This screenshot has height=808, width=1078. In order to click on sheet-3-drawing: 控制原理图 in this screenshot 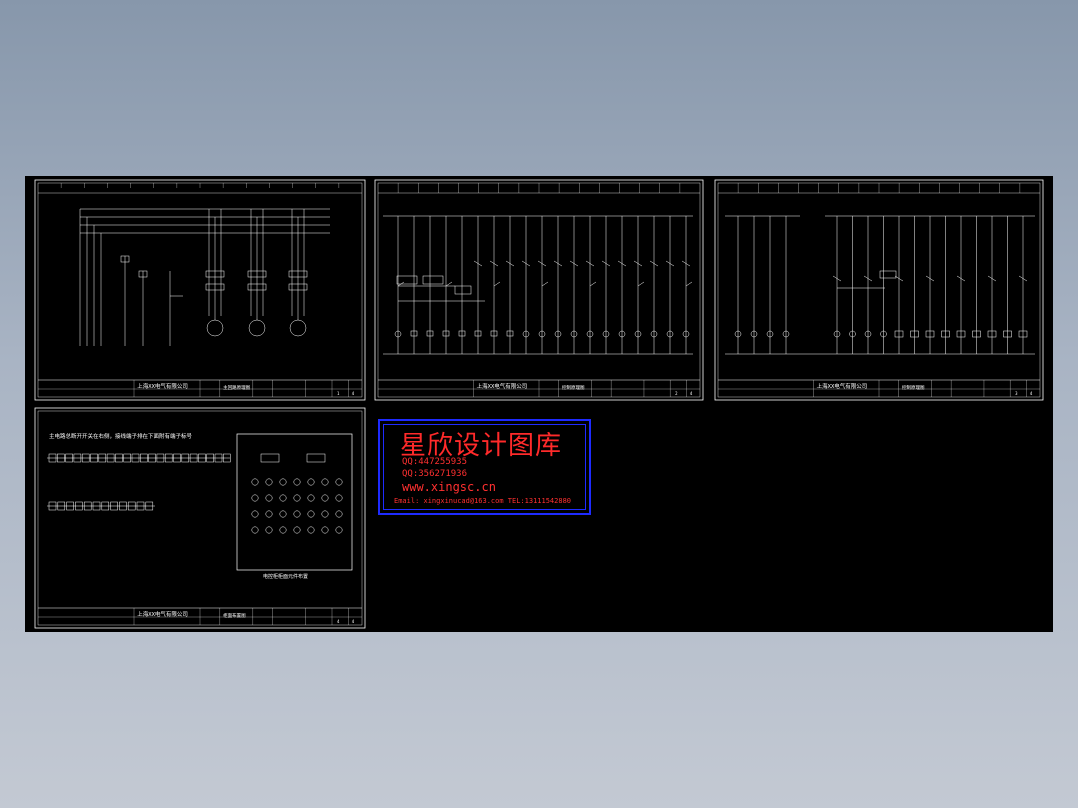, I will do `click(913, 387)`.